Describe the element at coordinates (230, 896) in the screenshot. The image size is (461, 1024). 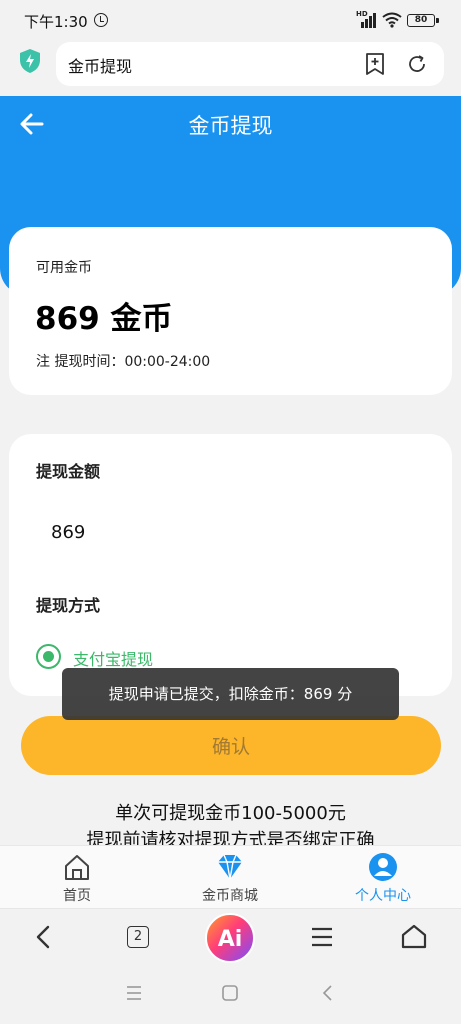
I see `nav-label-mall: 金币商城` at that location.